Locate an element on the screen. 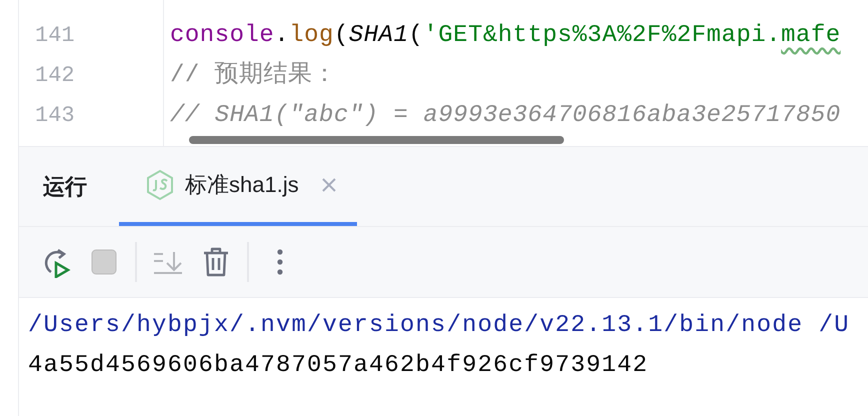 Image resolution: width=868 pixels, height=416 pixels. scrollbar-thumb is located at coordinates (376, 140).